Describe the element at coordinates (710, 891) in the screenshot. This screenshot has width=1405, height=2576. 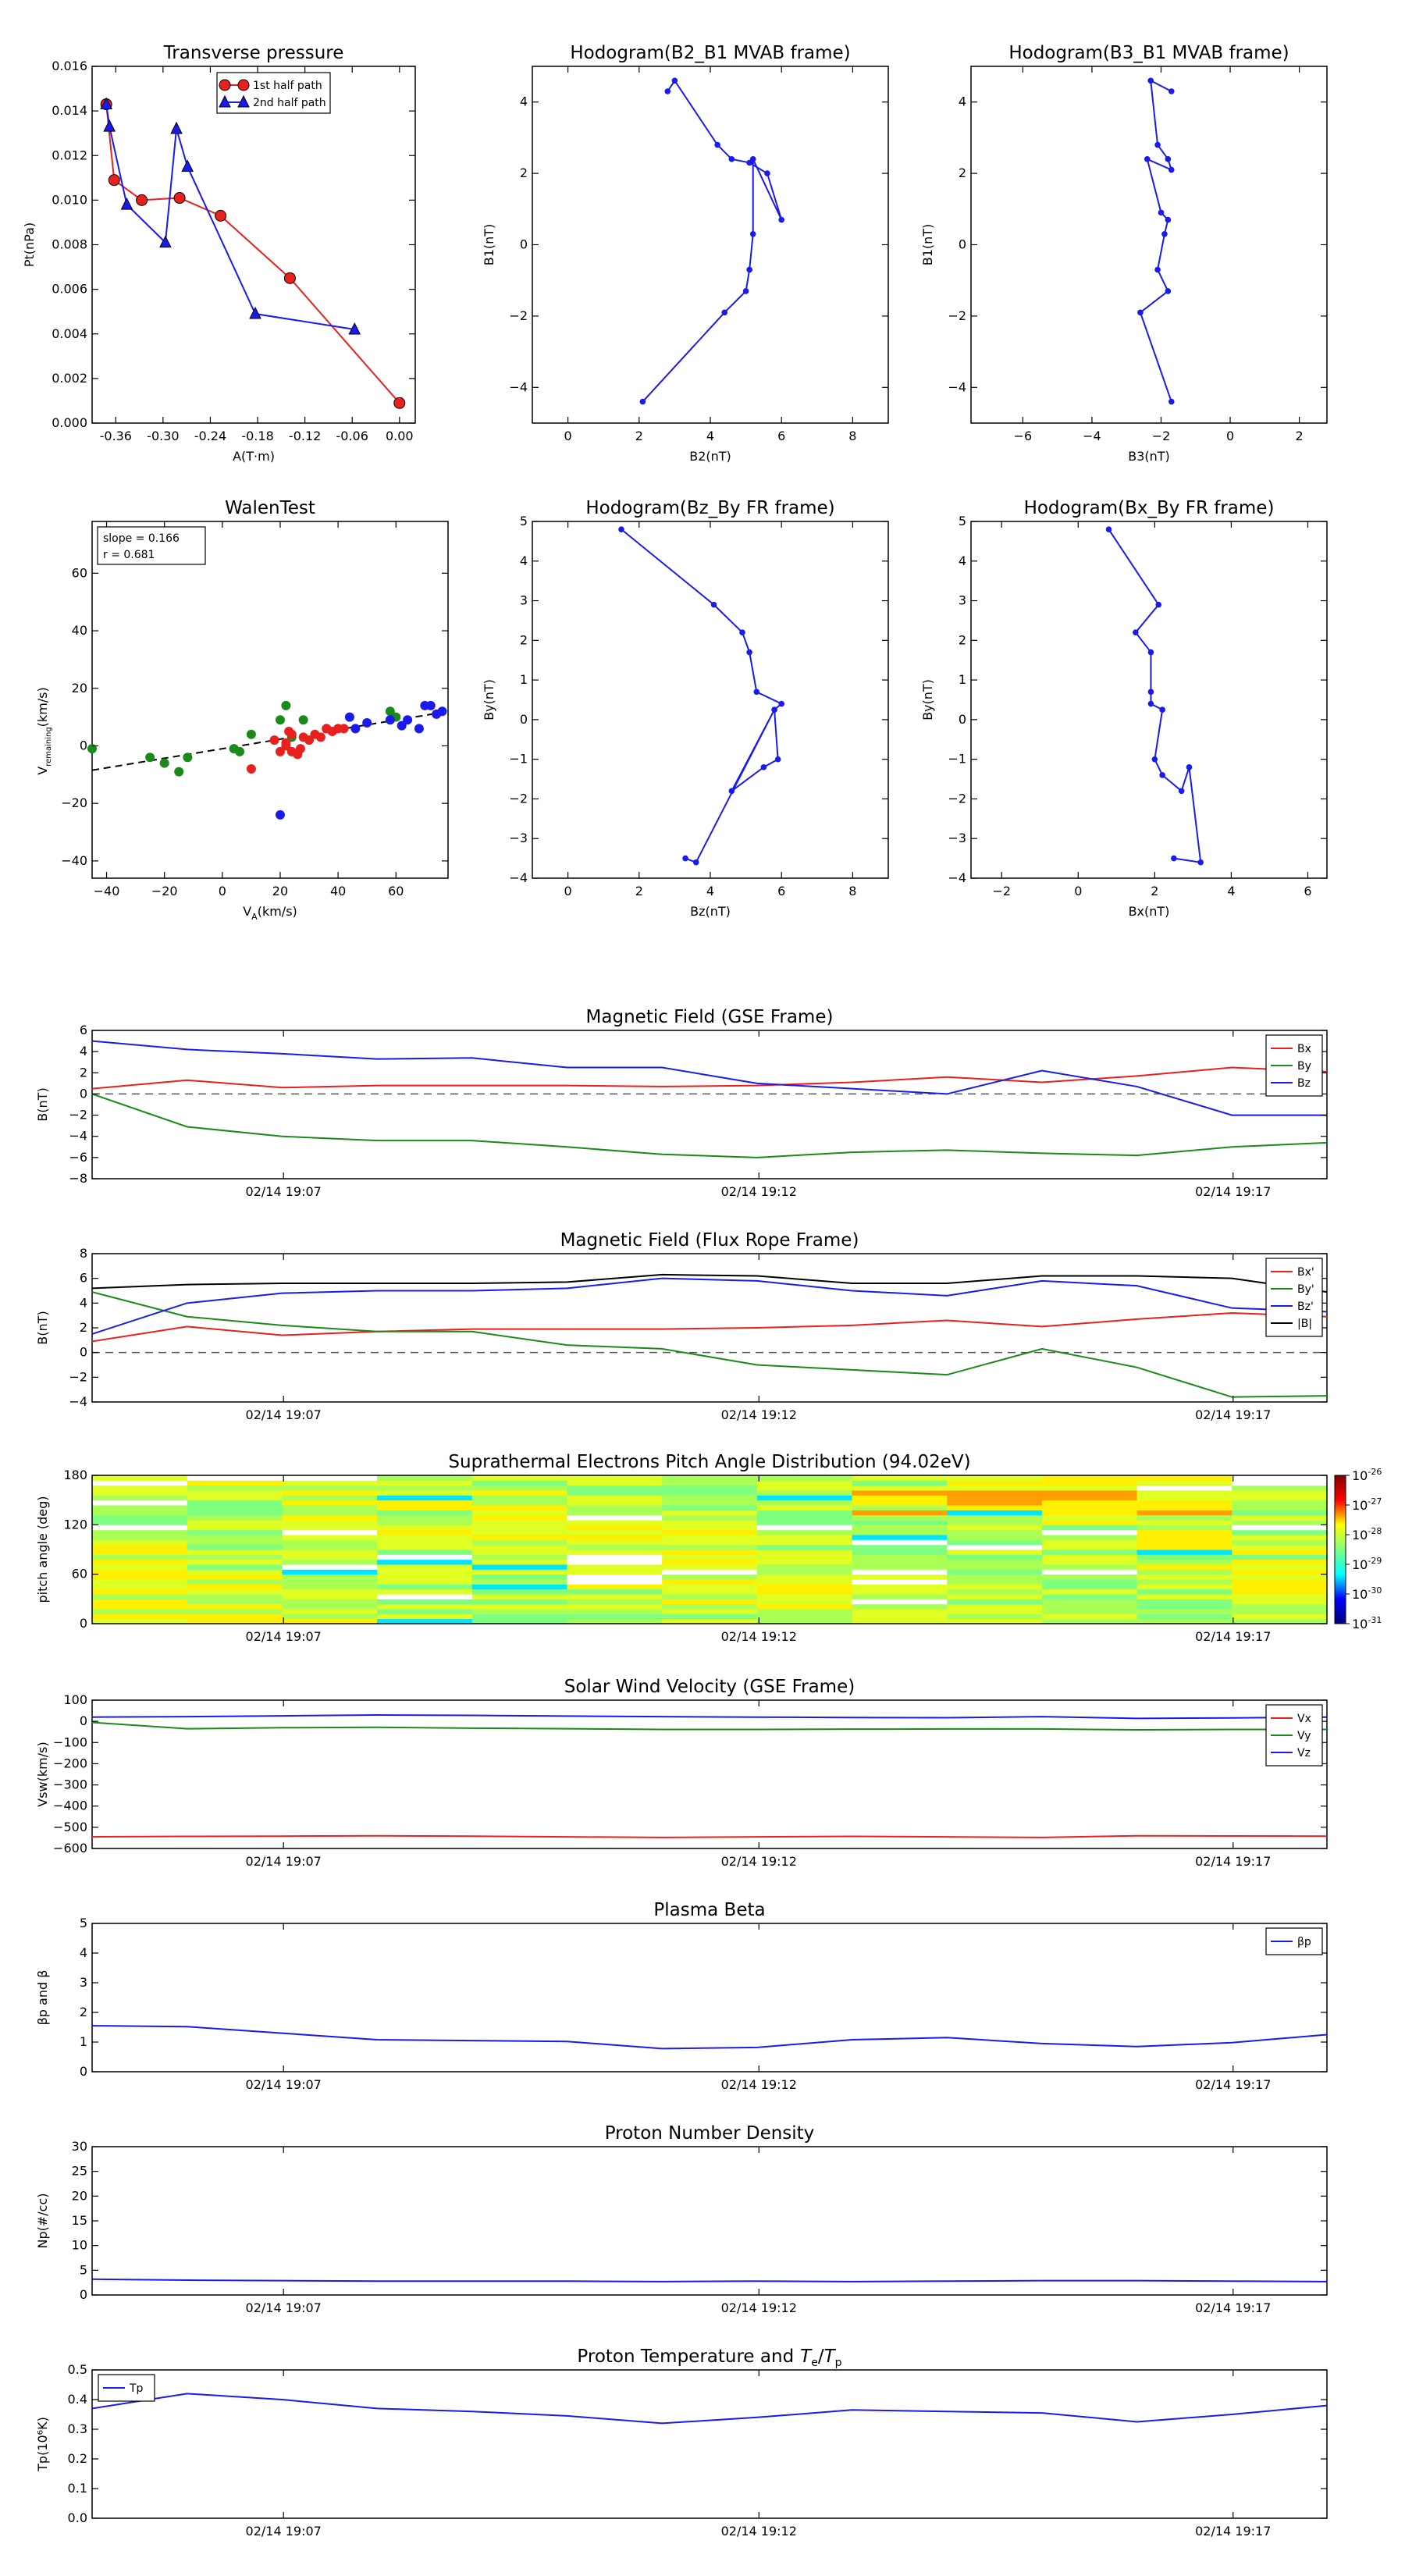
I see `x-tick-label: 4` at that location.